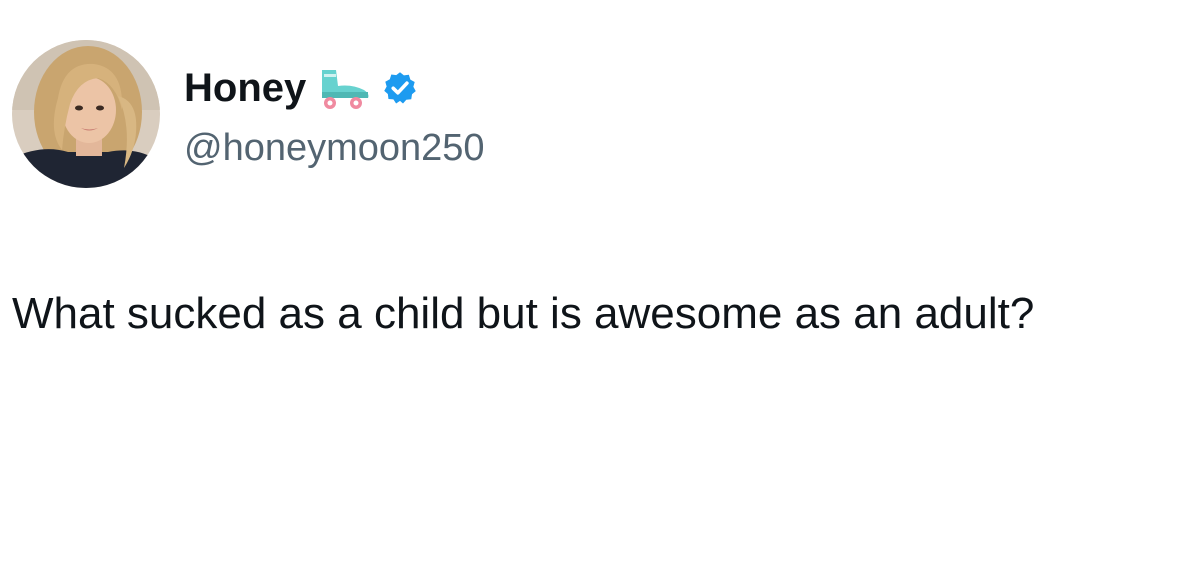  I want to click on author-name-row: Honey, so click(301, 88).